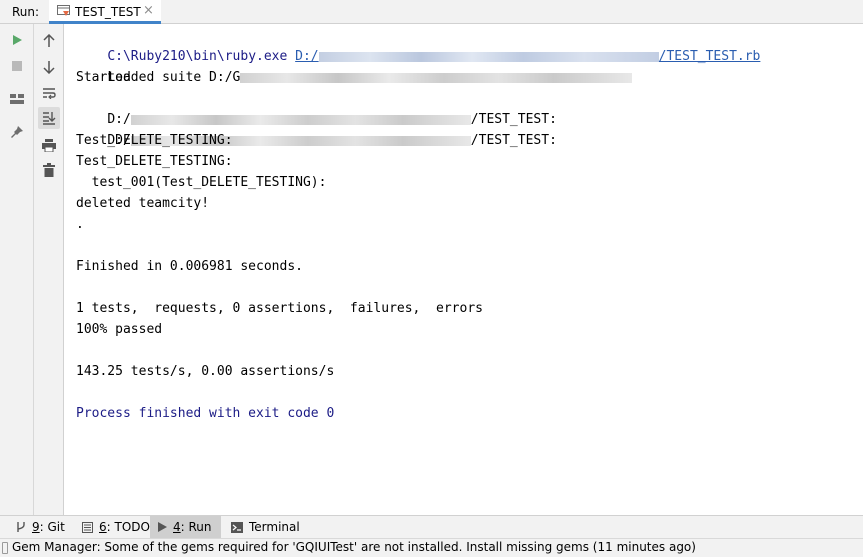 The height and width of the screenshot is (557, 863). I want to click on console-line-loaded: Loaded suite D:/G, so click(354, 65).